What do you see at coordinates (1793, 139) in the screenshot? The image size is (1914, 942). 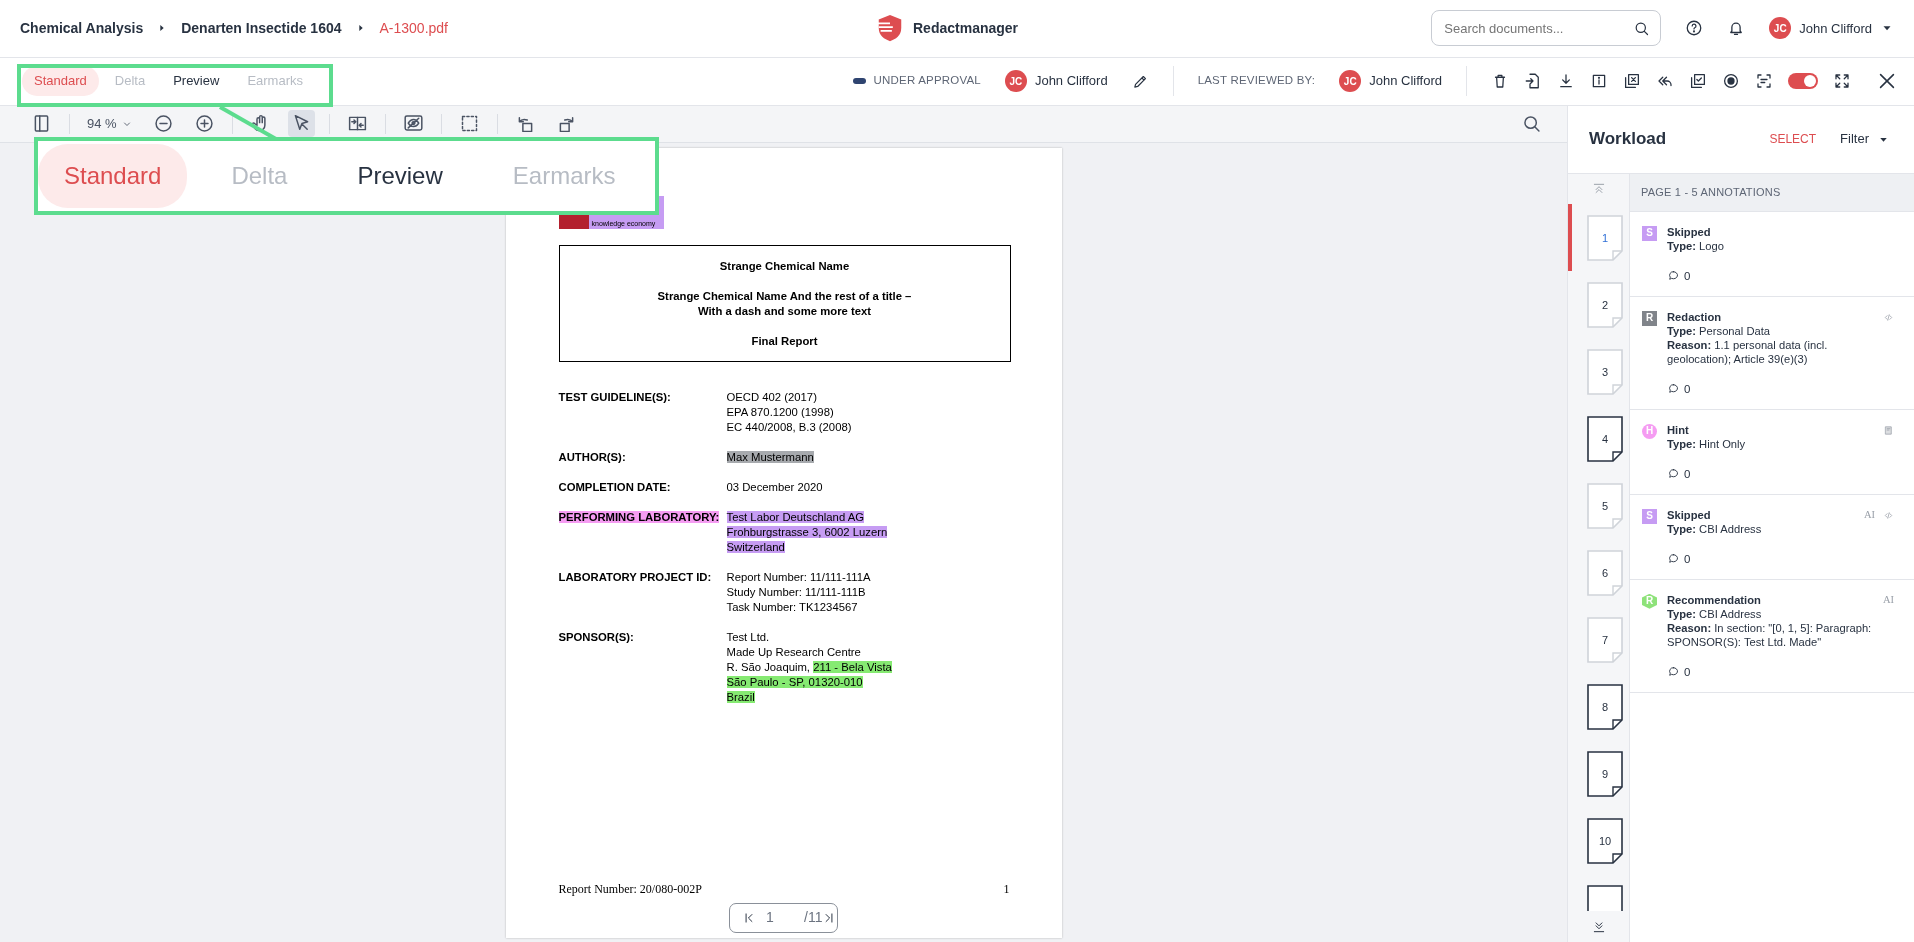 I see `select-button: SELECT` at bounding box center [1793, 139].